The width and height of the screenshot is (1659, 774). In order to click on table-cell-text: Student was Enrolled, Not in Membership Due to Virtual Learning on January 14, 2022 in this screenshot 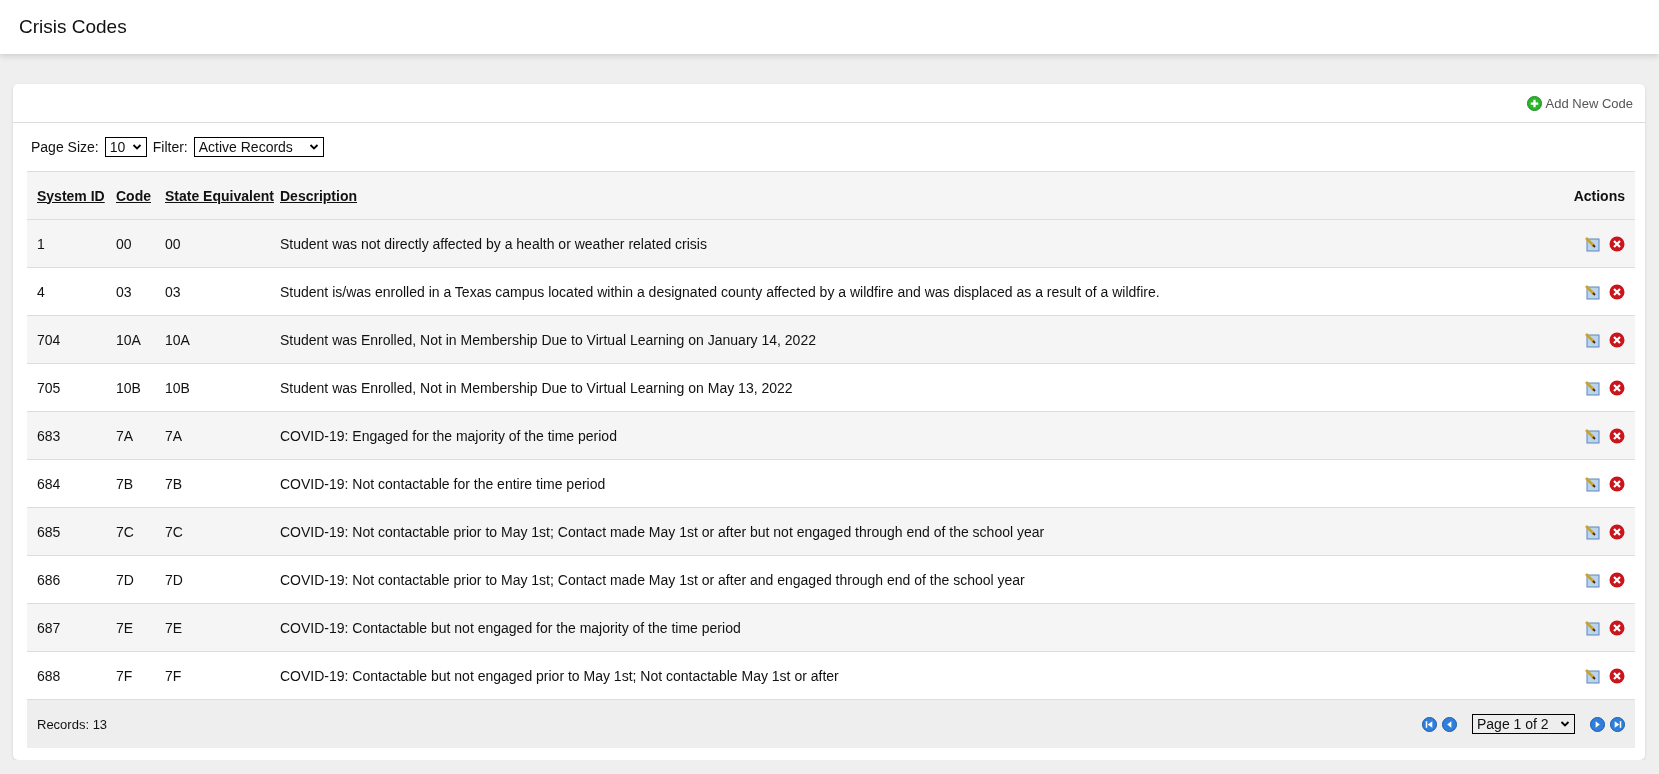, I will do `click(548, 339)`.